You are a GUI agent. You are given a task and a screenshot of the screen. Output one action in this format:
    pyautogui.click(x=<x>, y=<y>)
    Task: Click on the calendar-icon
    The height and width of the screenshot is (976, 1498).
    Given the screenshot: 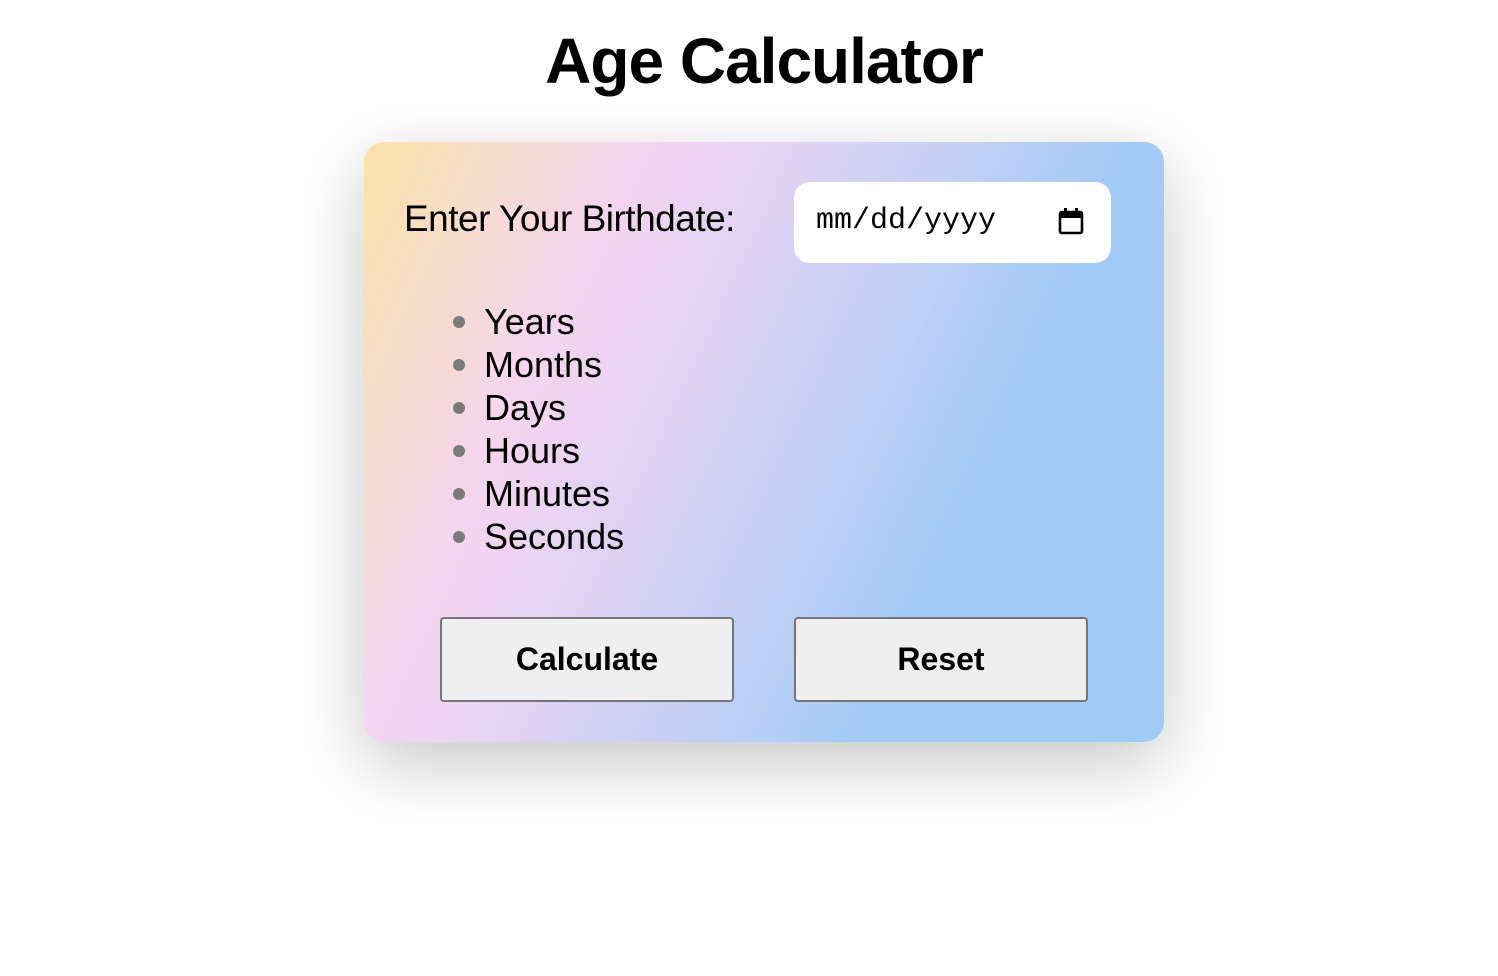 What is the action you would take?
    pyautogui.click(x=1071, y=221)
    